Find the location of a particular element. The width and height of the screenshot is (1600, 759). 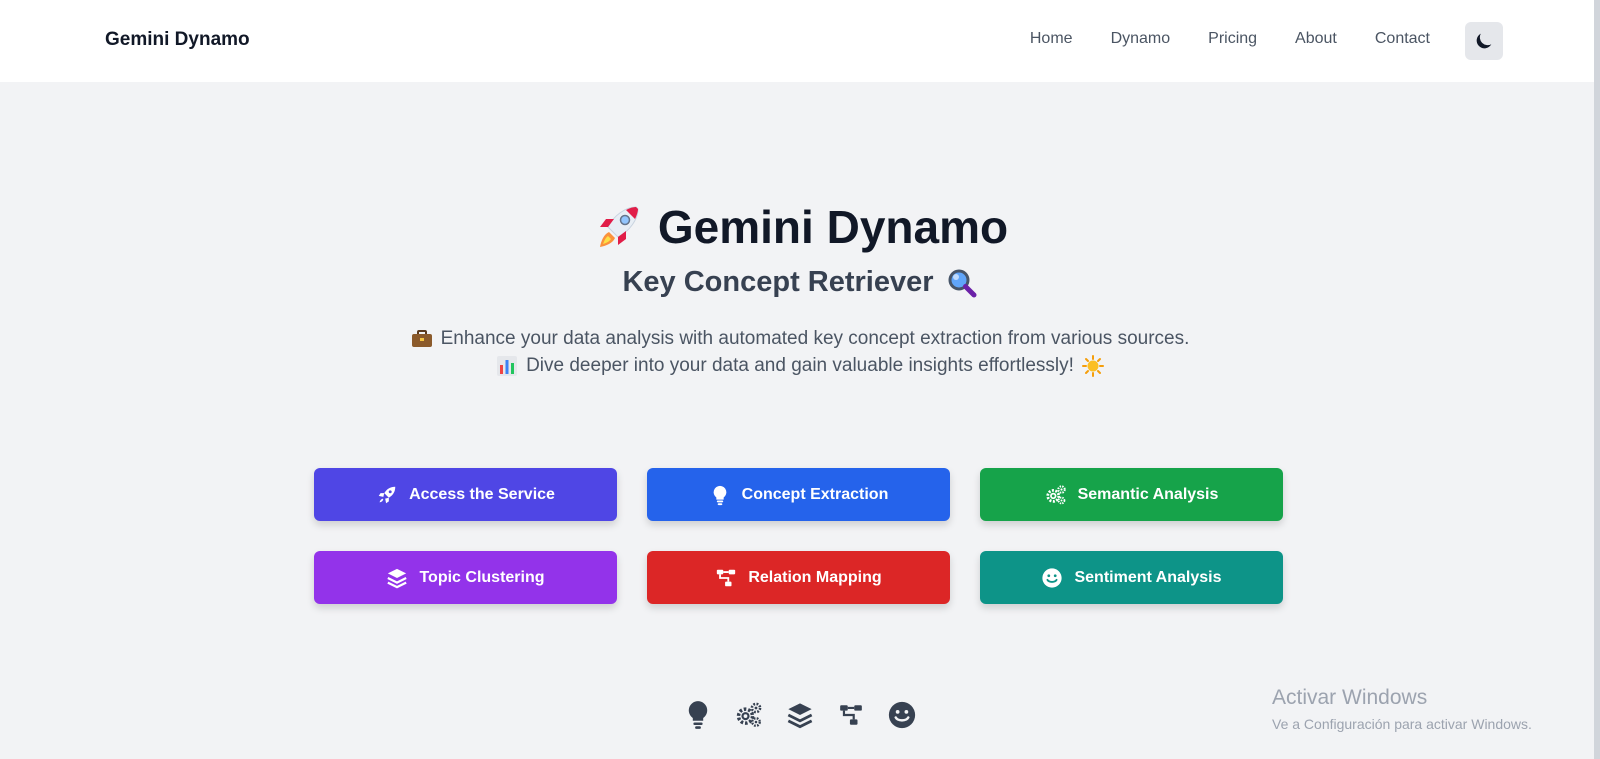

page-scrollbar is located at coordinates (1597, 379).